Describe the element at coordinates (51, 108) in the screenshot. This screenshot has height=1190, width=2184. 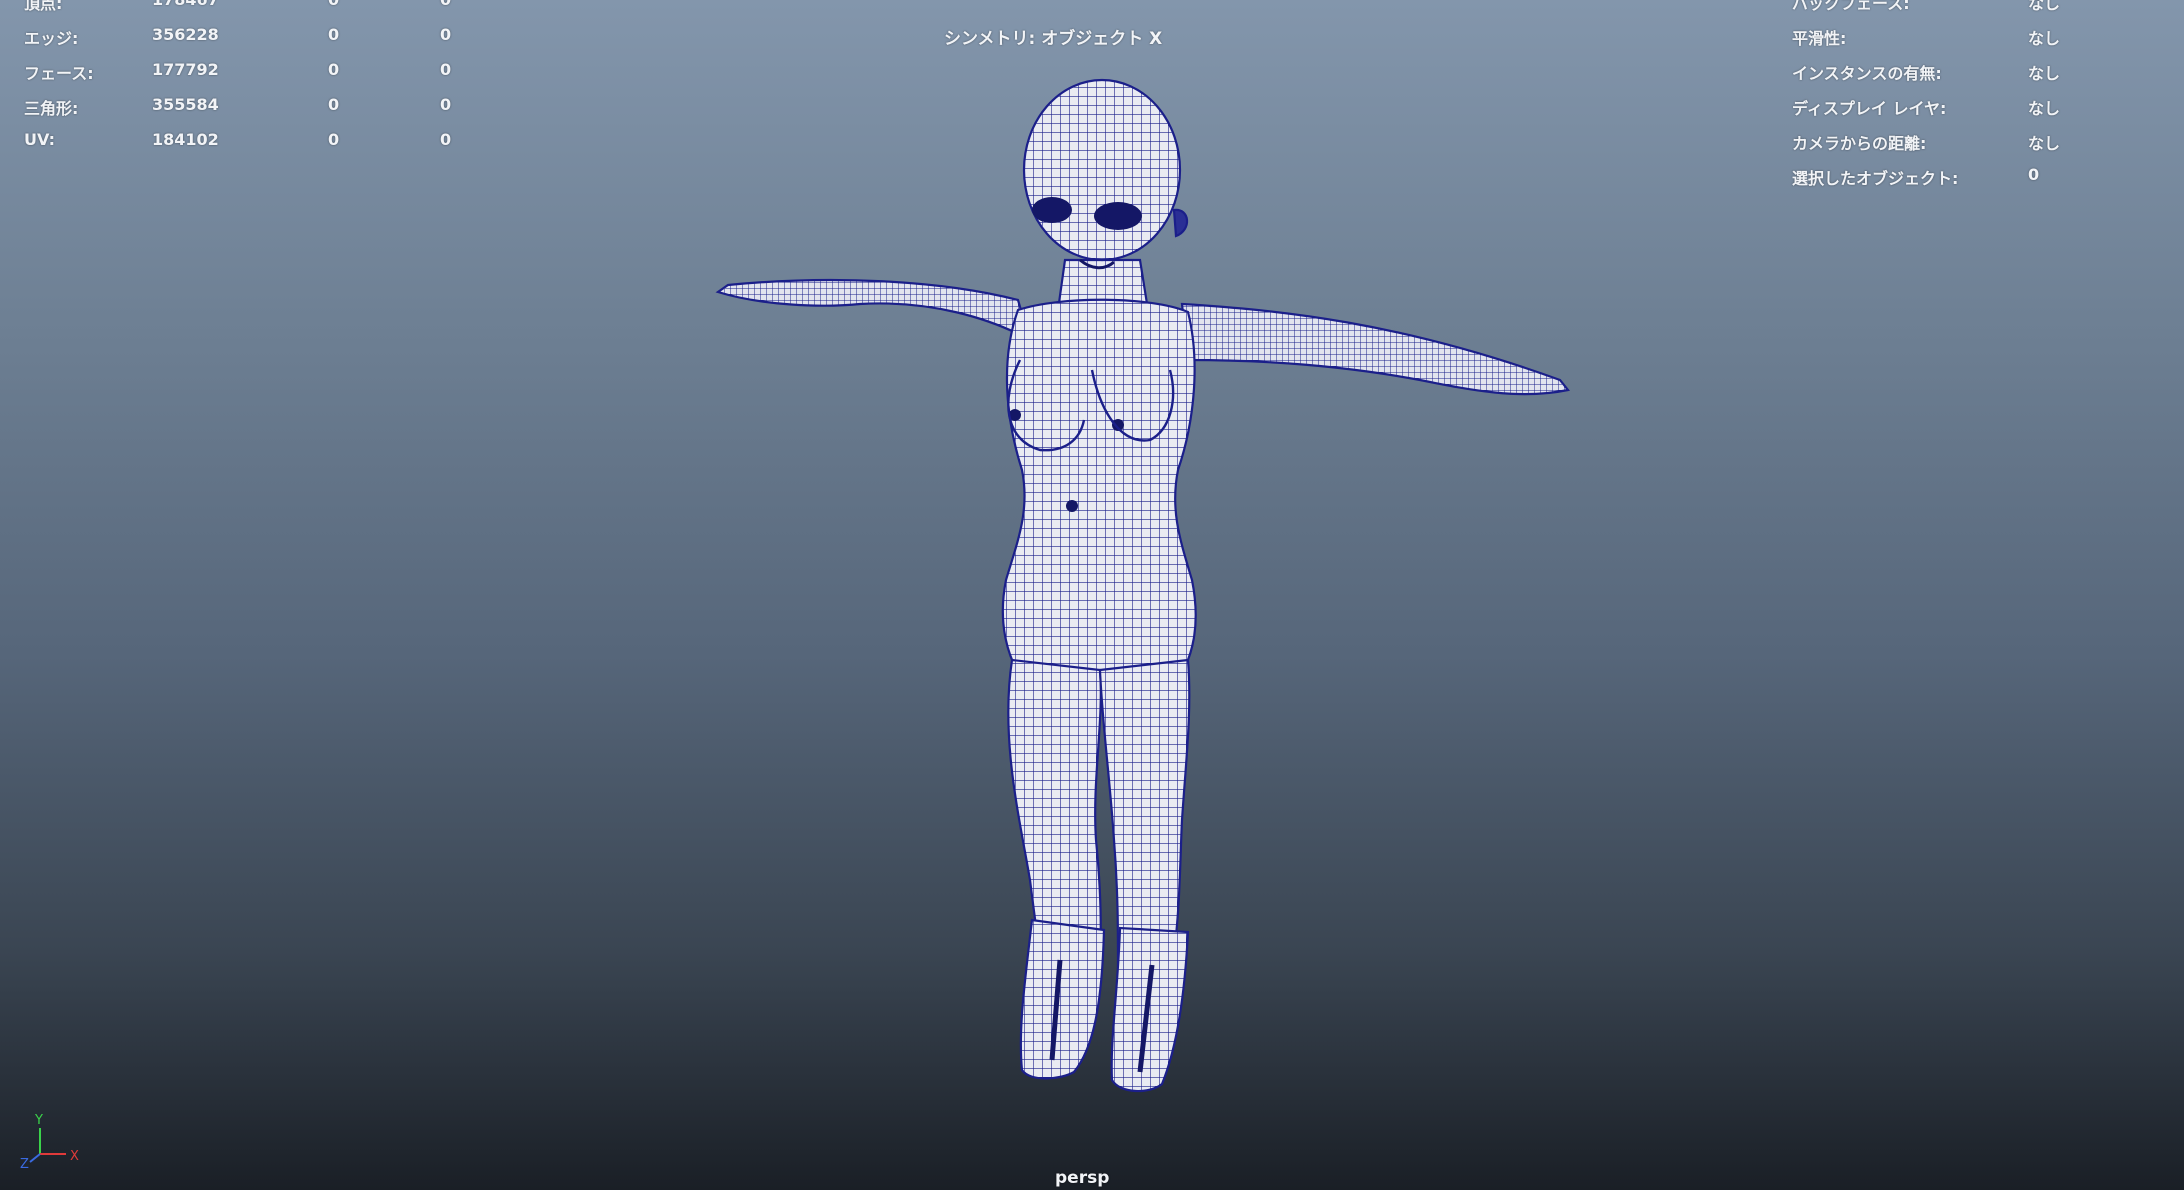
I see `hud-label: 三角形:` at that location.